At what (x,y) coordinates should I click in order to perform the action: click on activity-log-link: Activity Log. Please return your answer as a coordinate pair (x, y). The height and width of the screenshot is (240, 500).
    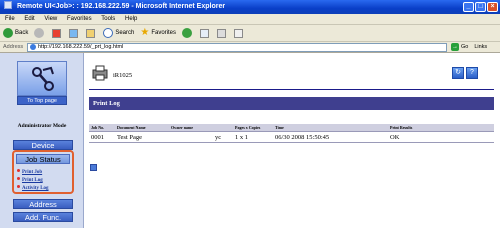
    Looking at the image, I should click on (33, 188).